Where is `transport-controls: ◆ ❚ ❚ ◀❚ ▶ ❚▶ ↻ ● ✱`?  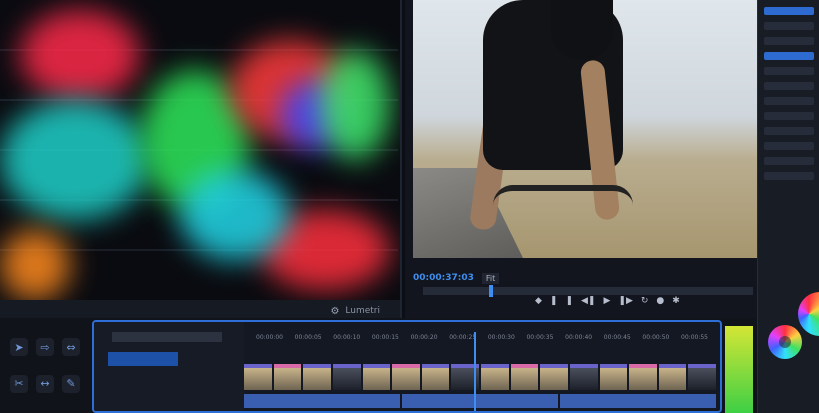
transport-controls: ◆ ❚ ❚ ◀❚ ▶ ❚▶ ↻ ● ✱ is located at coordinates (607, 301).